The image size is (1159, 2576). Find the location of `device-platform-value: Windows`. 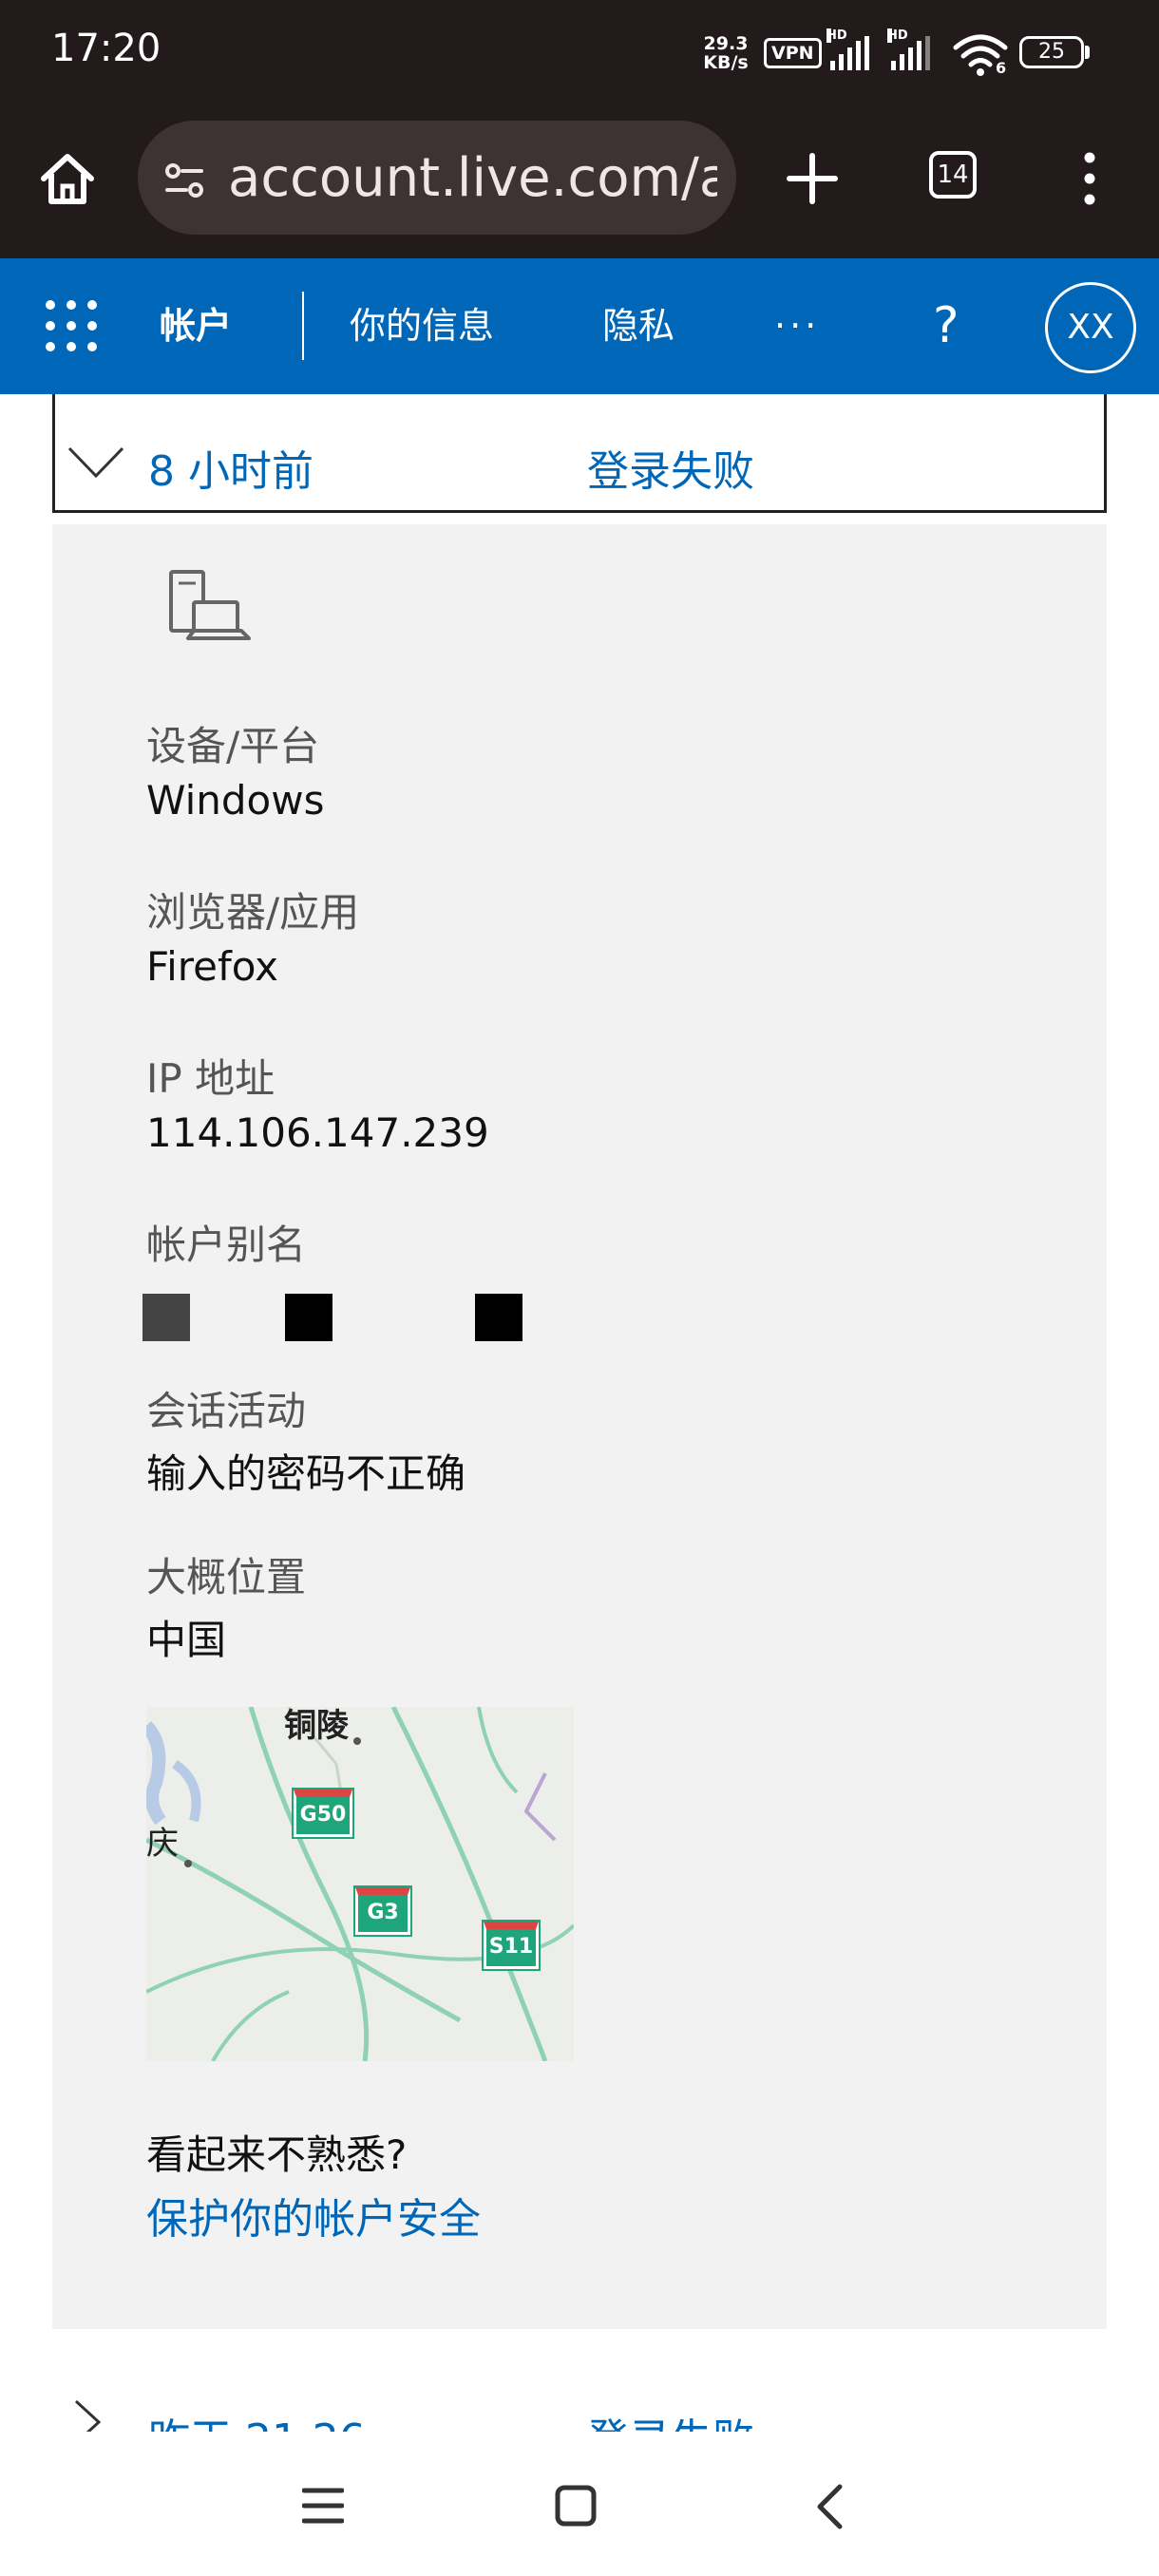

device-platform-value: Windows is located at coordinates (235, 800).